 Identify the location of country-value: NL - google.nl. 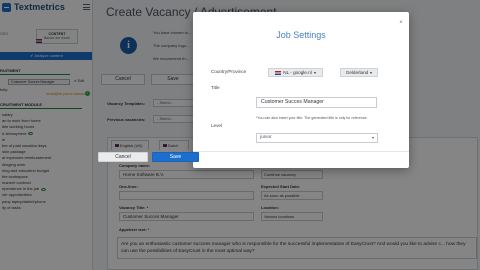
(297, 72).